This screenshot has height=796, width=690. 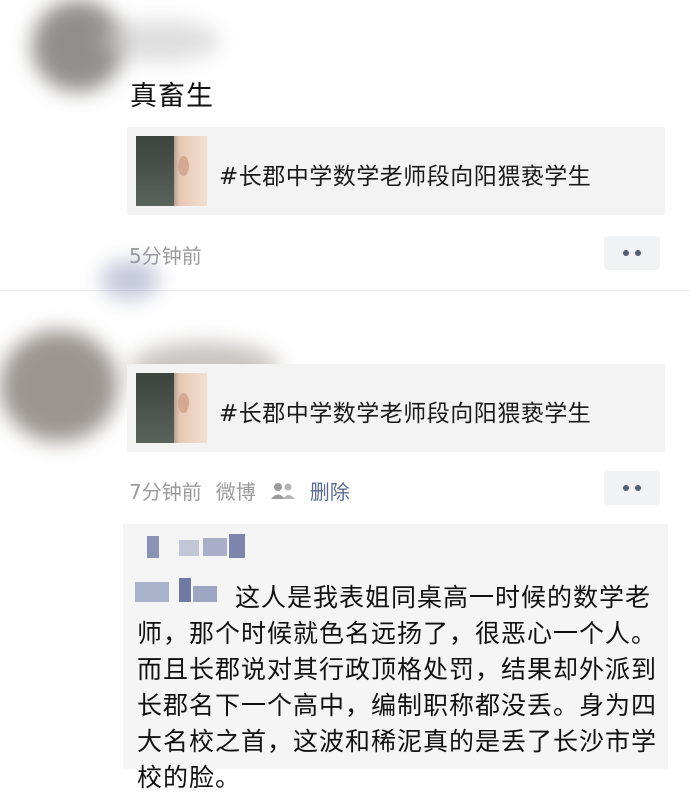 I want to click on post-text: 真畜生, so click(x=172, y=96).